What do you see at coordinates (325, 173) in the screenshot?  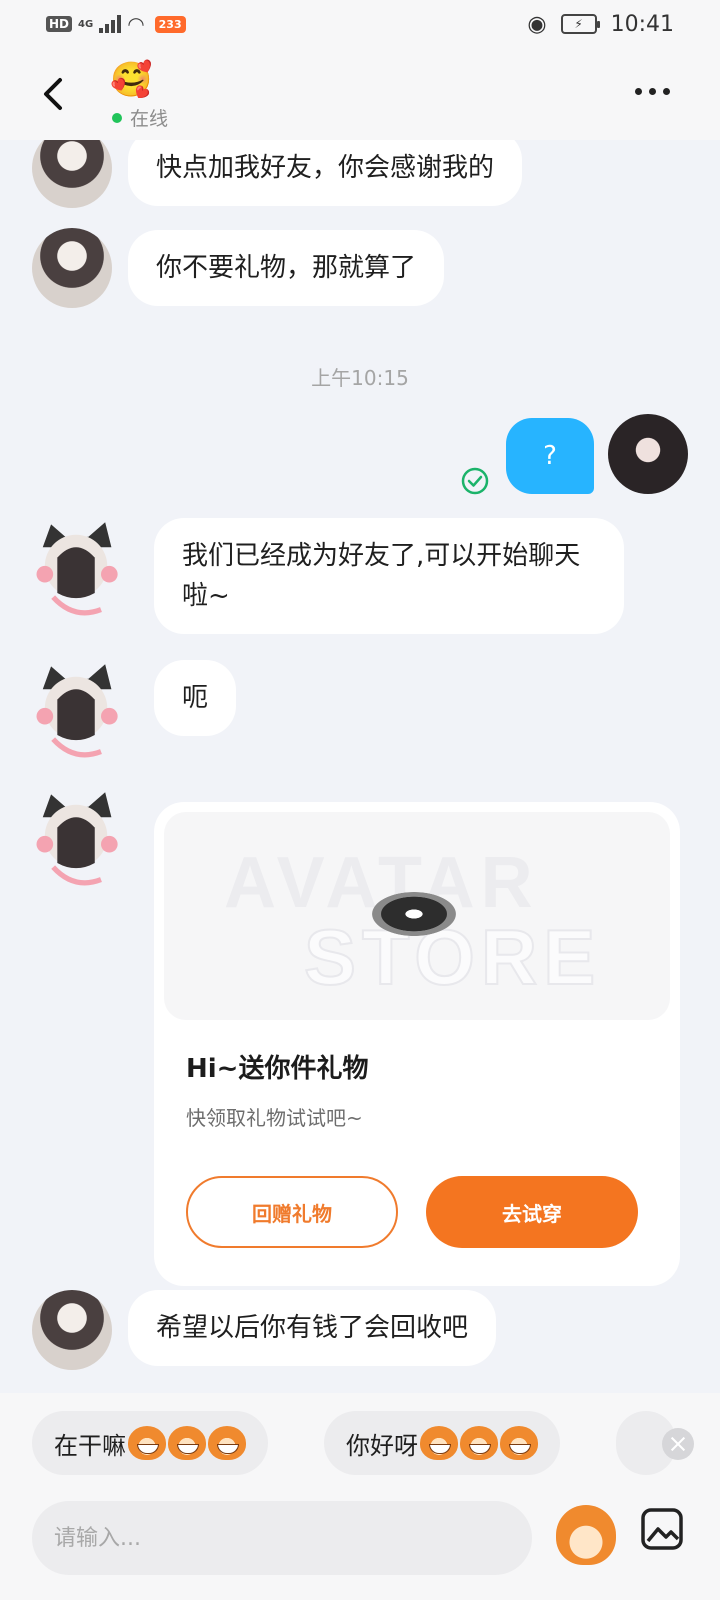 I see `message-bubble: 快点加我好友，你会感谢我的` at bounding box center [325, 173].